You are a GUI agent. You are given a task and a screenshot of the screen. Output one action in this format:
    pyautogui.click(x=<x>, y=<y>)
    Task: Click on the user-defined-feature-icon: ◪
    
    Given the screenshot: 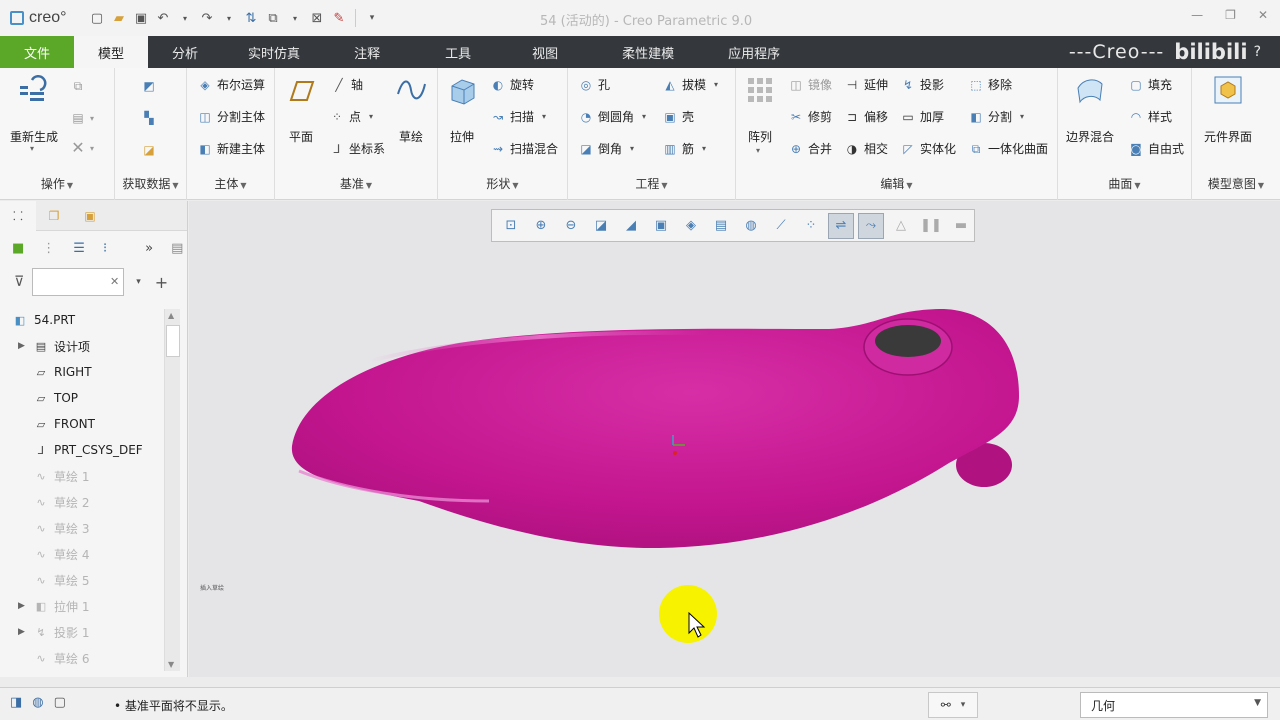 What is the action you would take?
    pyautogui.click(x=151, y=150)
    